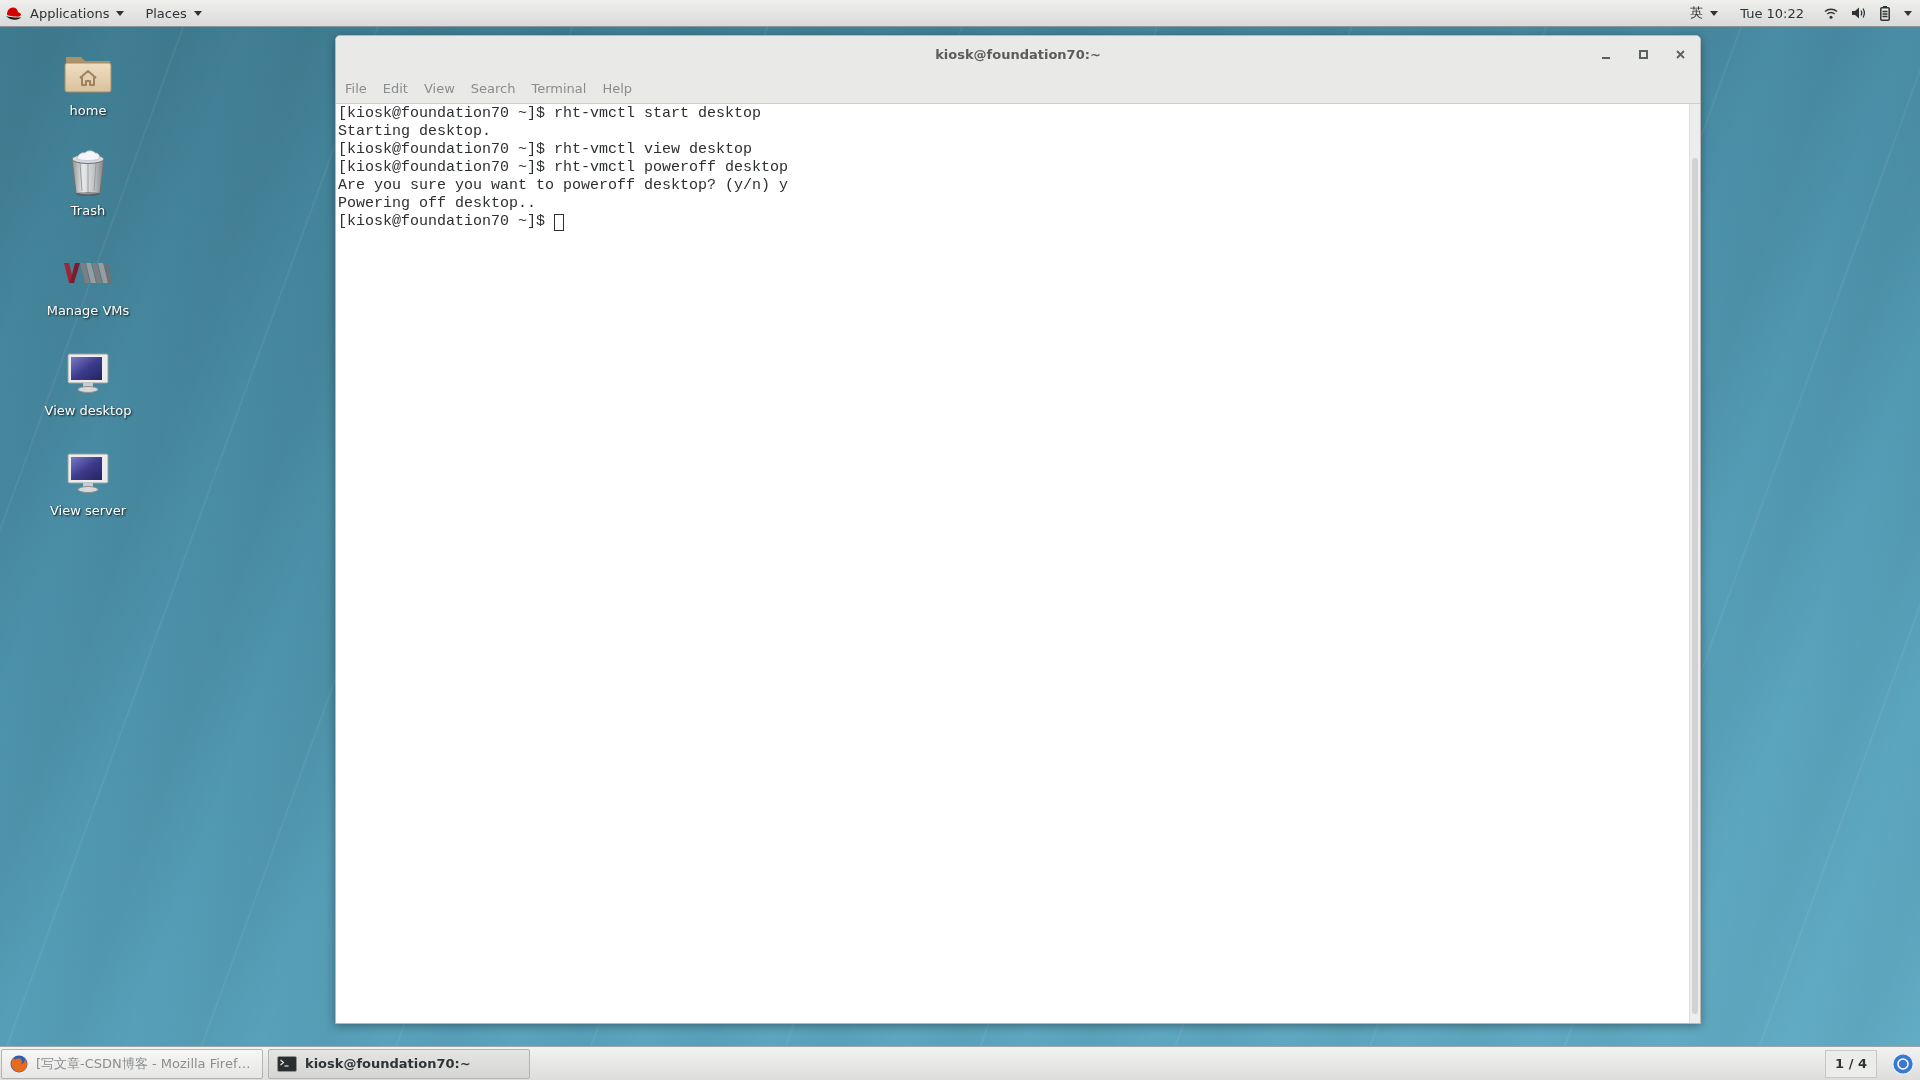  I want to click on battery-icon, so click(1885, 13).